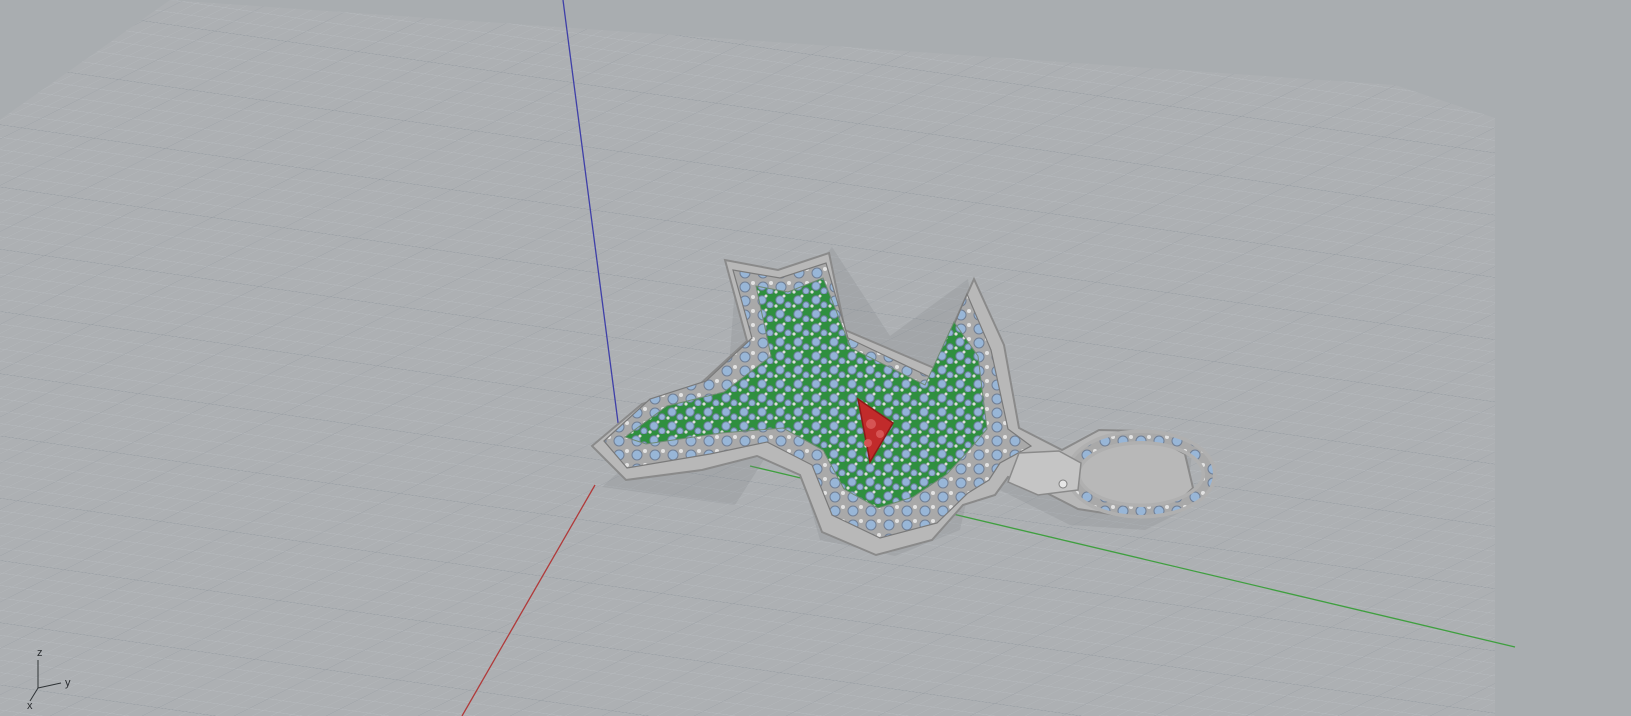 This screenshot has width=1631, height=716. I want to click on gizmo-y-label: y, so click(68, 683).